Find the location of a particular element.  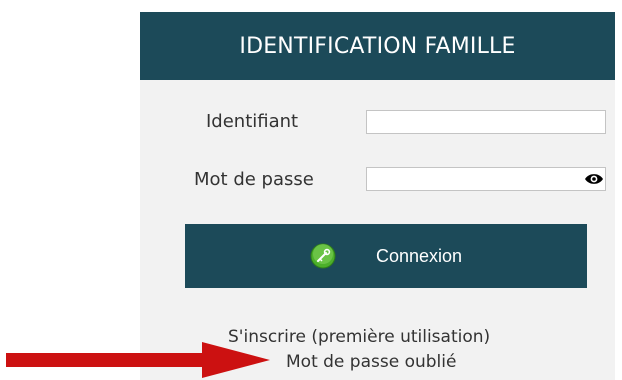

page-title: IDENTIFICATION FAMILLE is located at coordinates (377, 46).